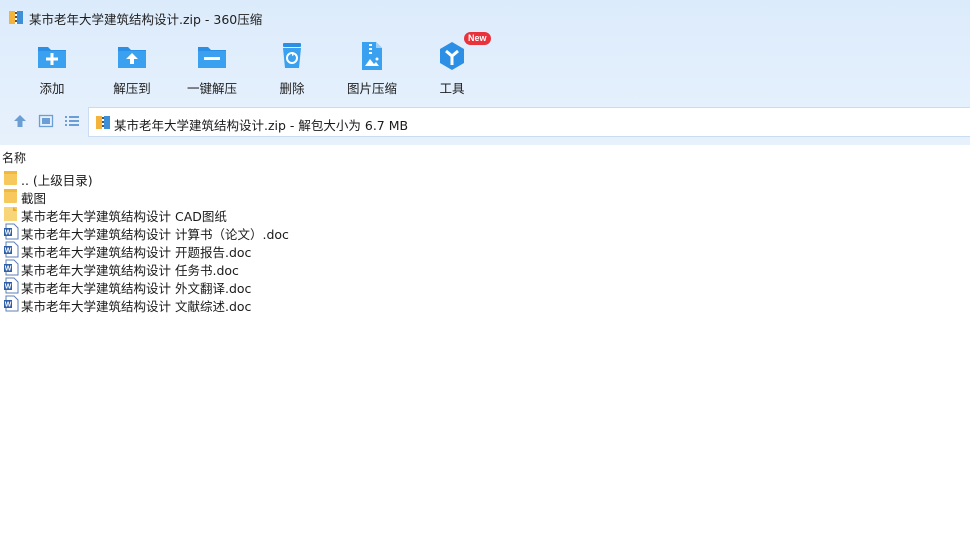 The image size is (970, 533). I want to click on image-compress-icon, so click(372, 56).